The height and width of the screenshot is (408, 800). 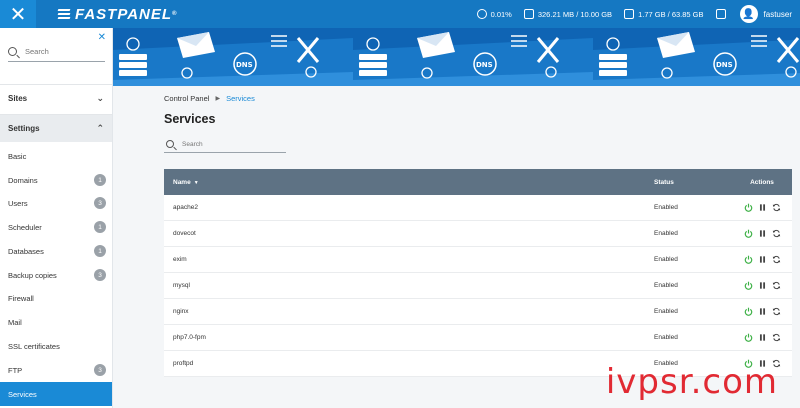 What do you see at coordinates (181, 285) in the screenshot?
I see `service-name: mysql` at bounding box center [181, 285].